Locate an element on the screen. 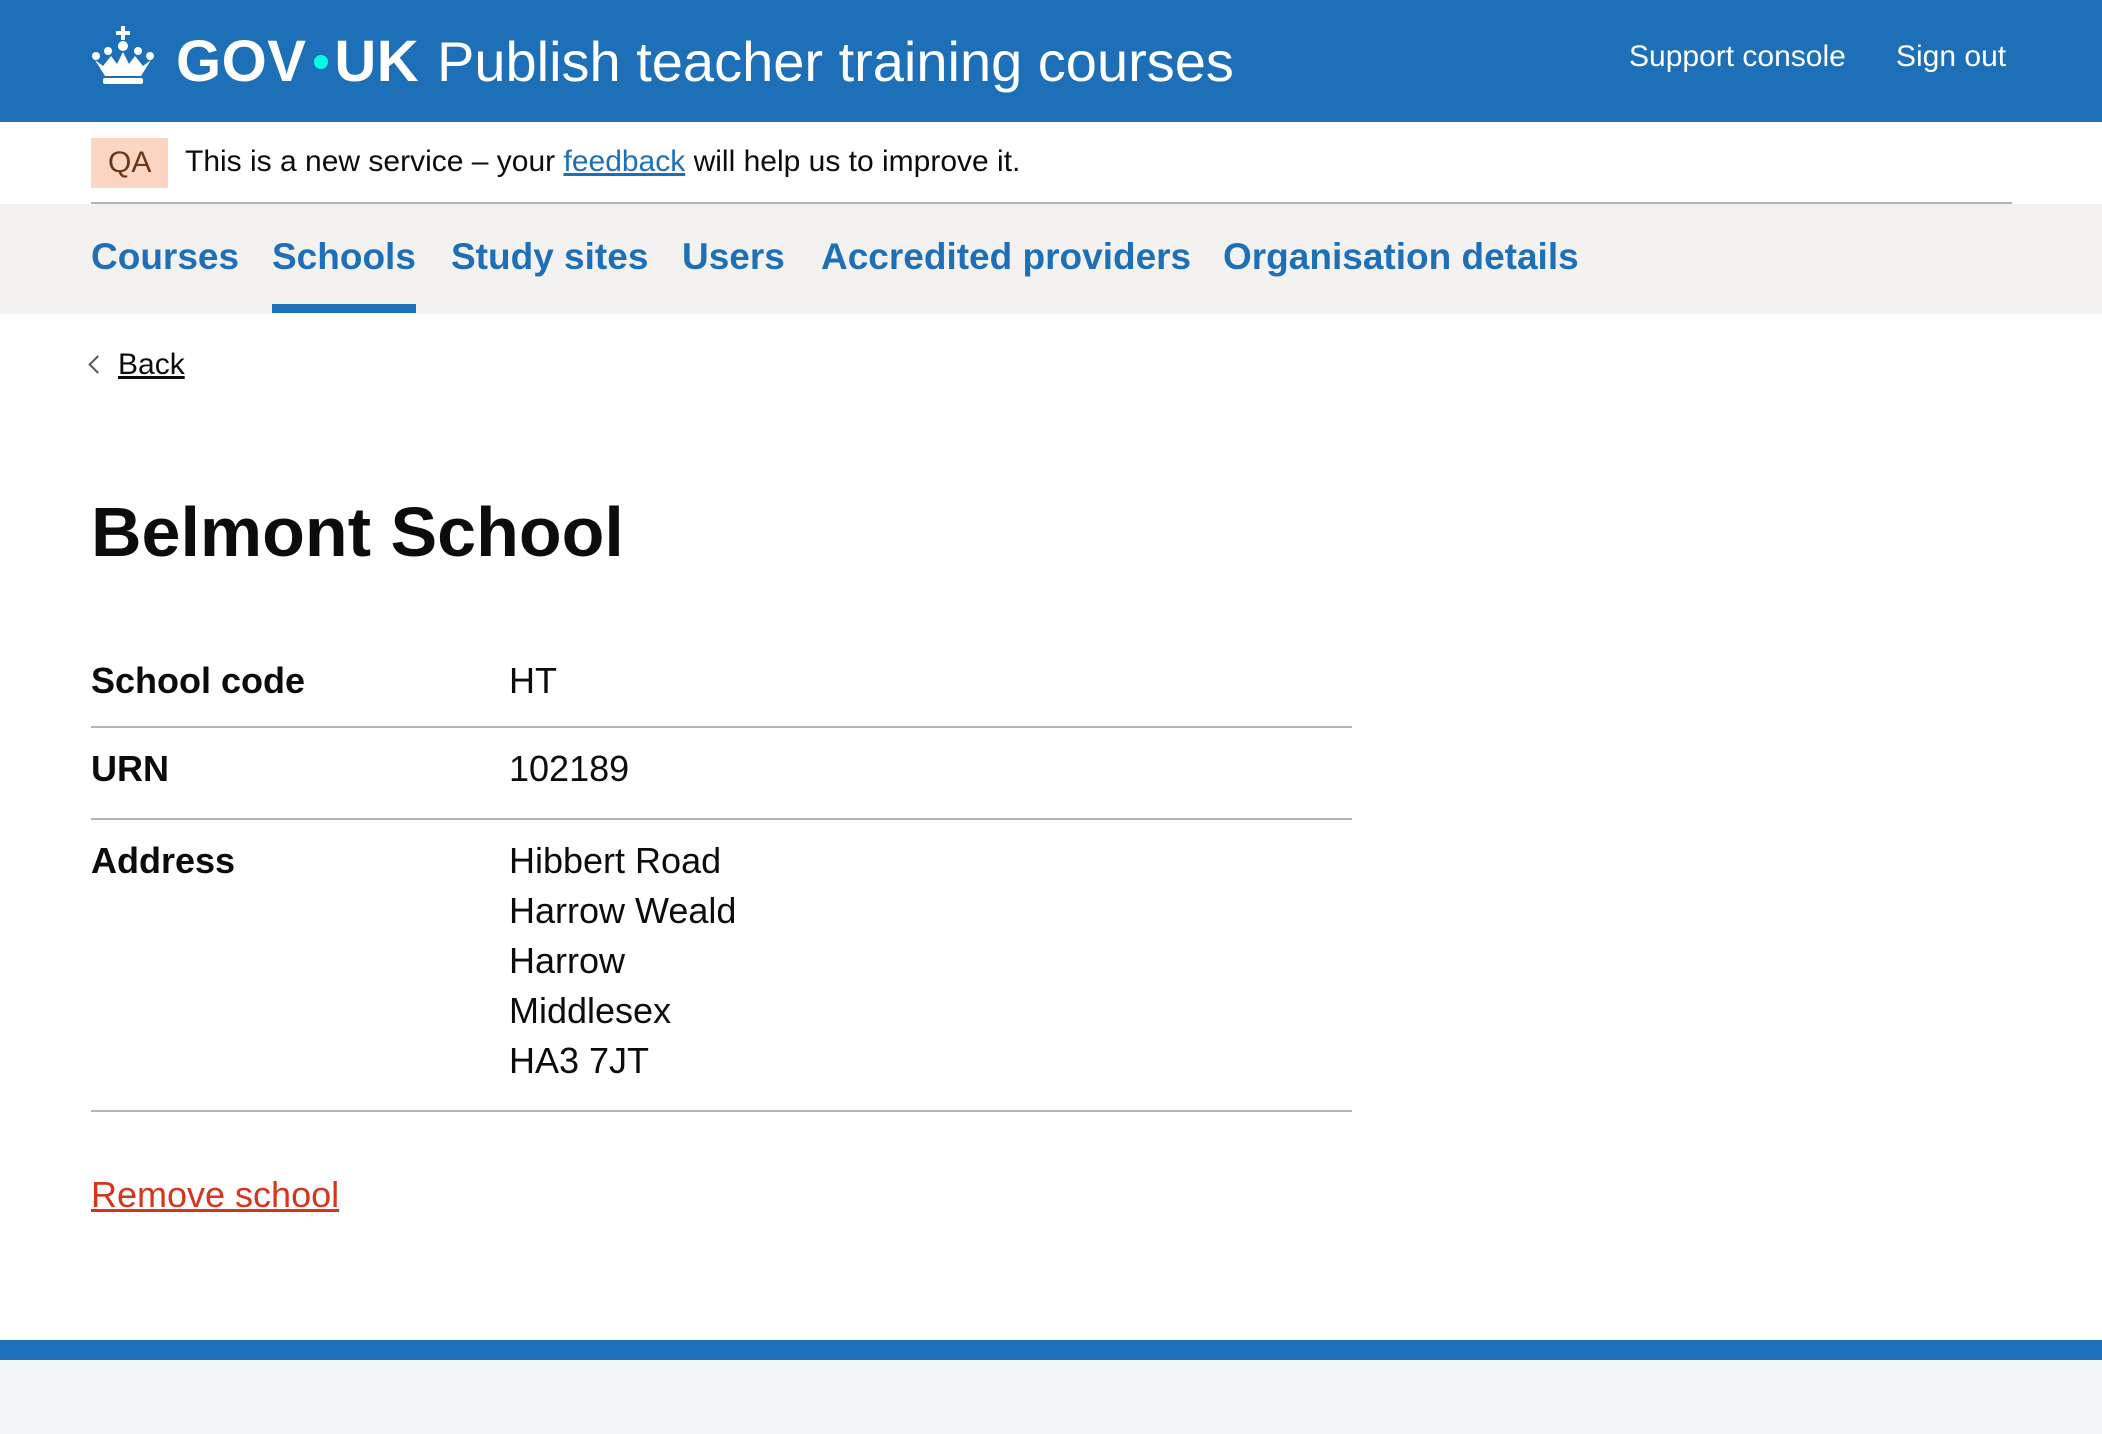  address-line: Harrow Weald is located at coordinates (623, 910).